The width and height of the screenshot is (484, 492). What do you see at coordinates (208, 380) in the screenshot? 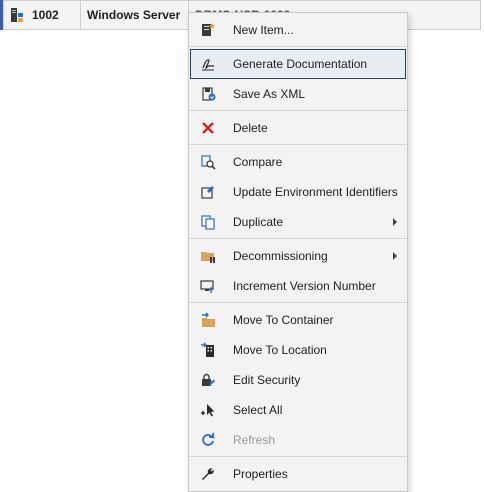
I see `edit-security-icon` at bounding box center [208, 380].